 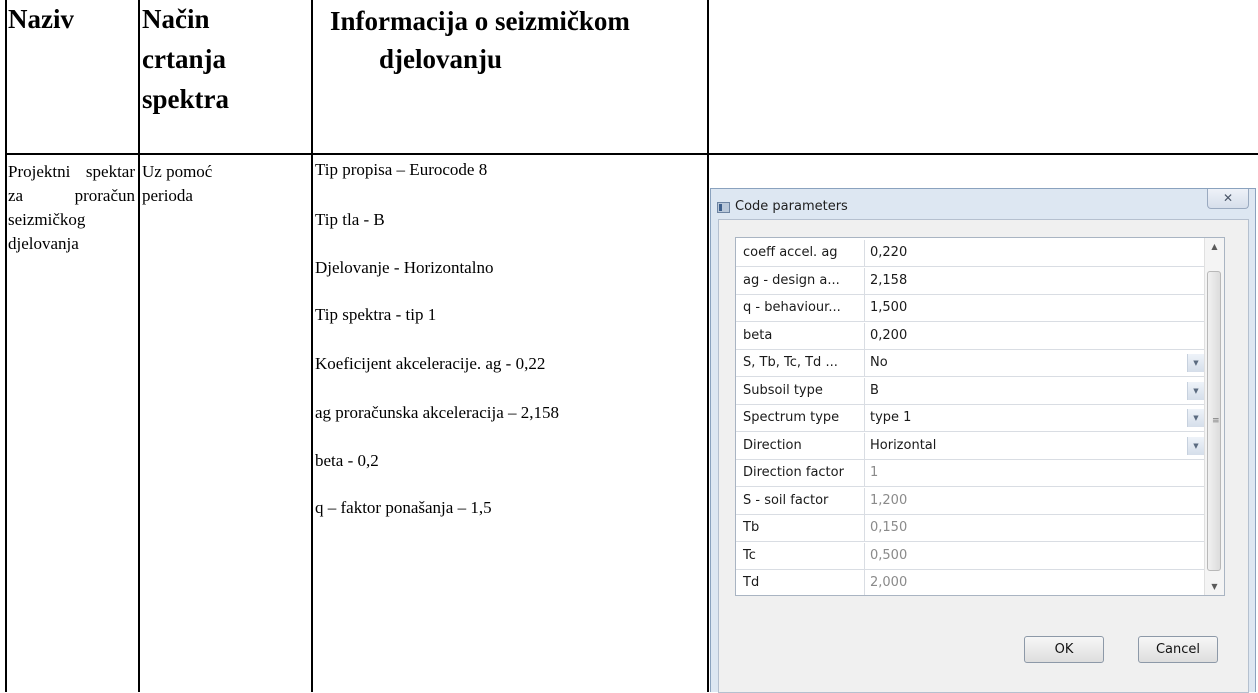 I want to click on property-value: 2,158, so click(x=888, y=280).